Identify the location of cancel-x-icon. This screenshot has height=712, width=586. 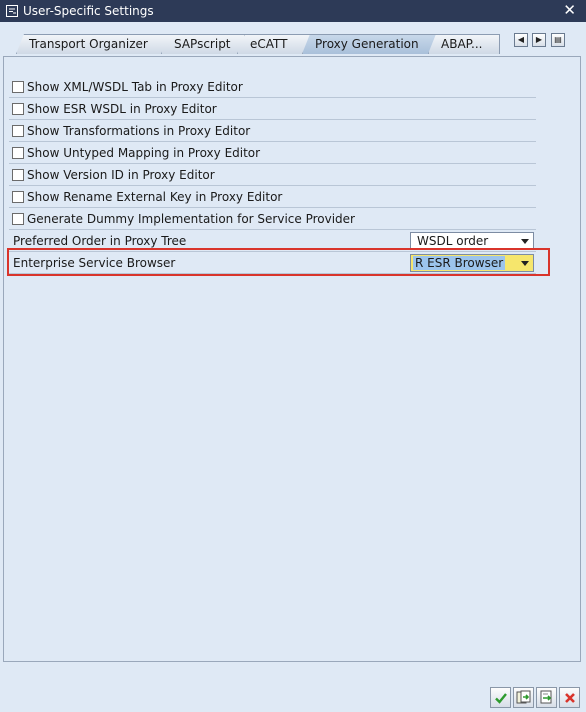
(569, 697).